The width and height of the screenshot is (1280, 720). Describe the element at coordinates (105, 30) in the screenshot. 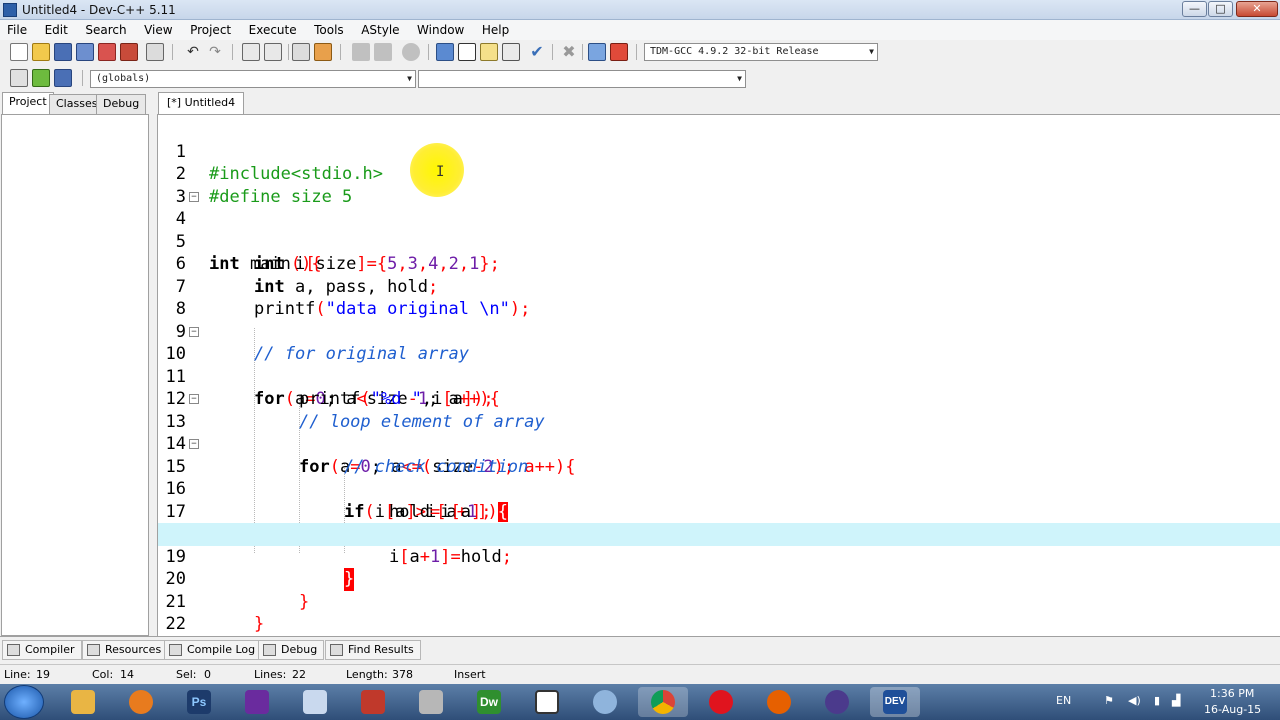

I see `menu-search: Search` at that location.